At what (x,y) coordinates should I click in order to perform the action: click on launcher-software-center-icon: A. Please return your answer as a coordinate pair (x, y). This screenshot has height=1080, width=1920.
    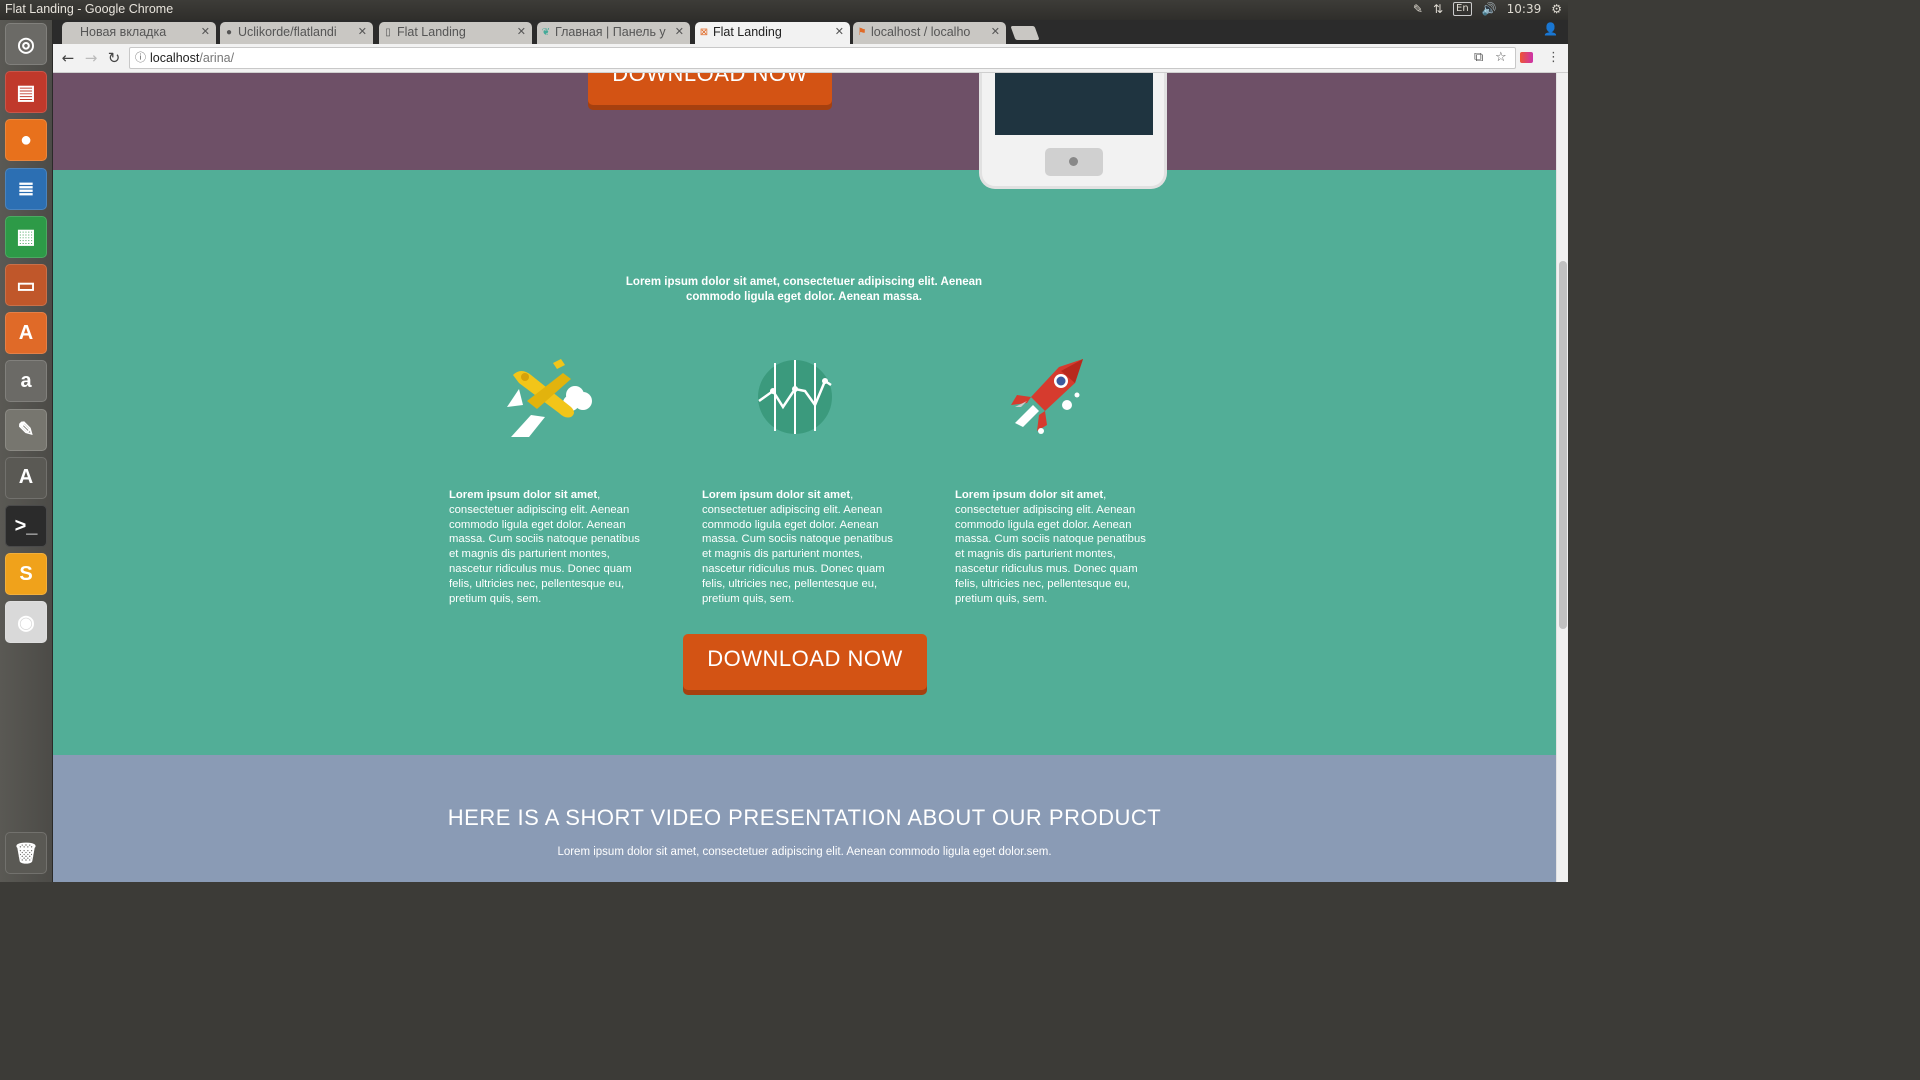
    Looking at the image, I should click on (26, 333).